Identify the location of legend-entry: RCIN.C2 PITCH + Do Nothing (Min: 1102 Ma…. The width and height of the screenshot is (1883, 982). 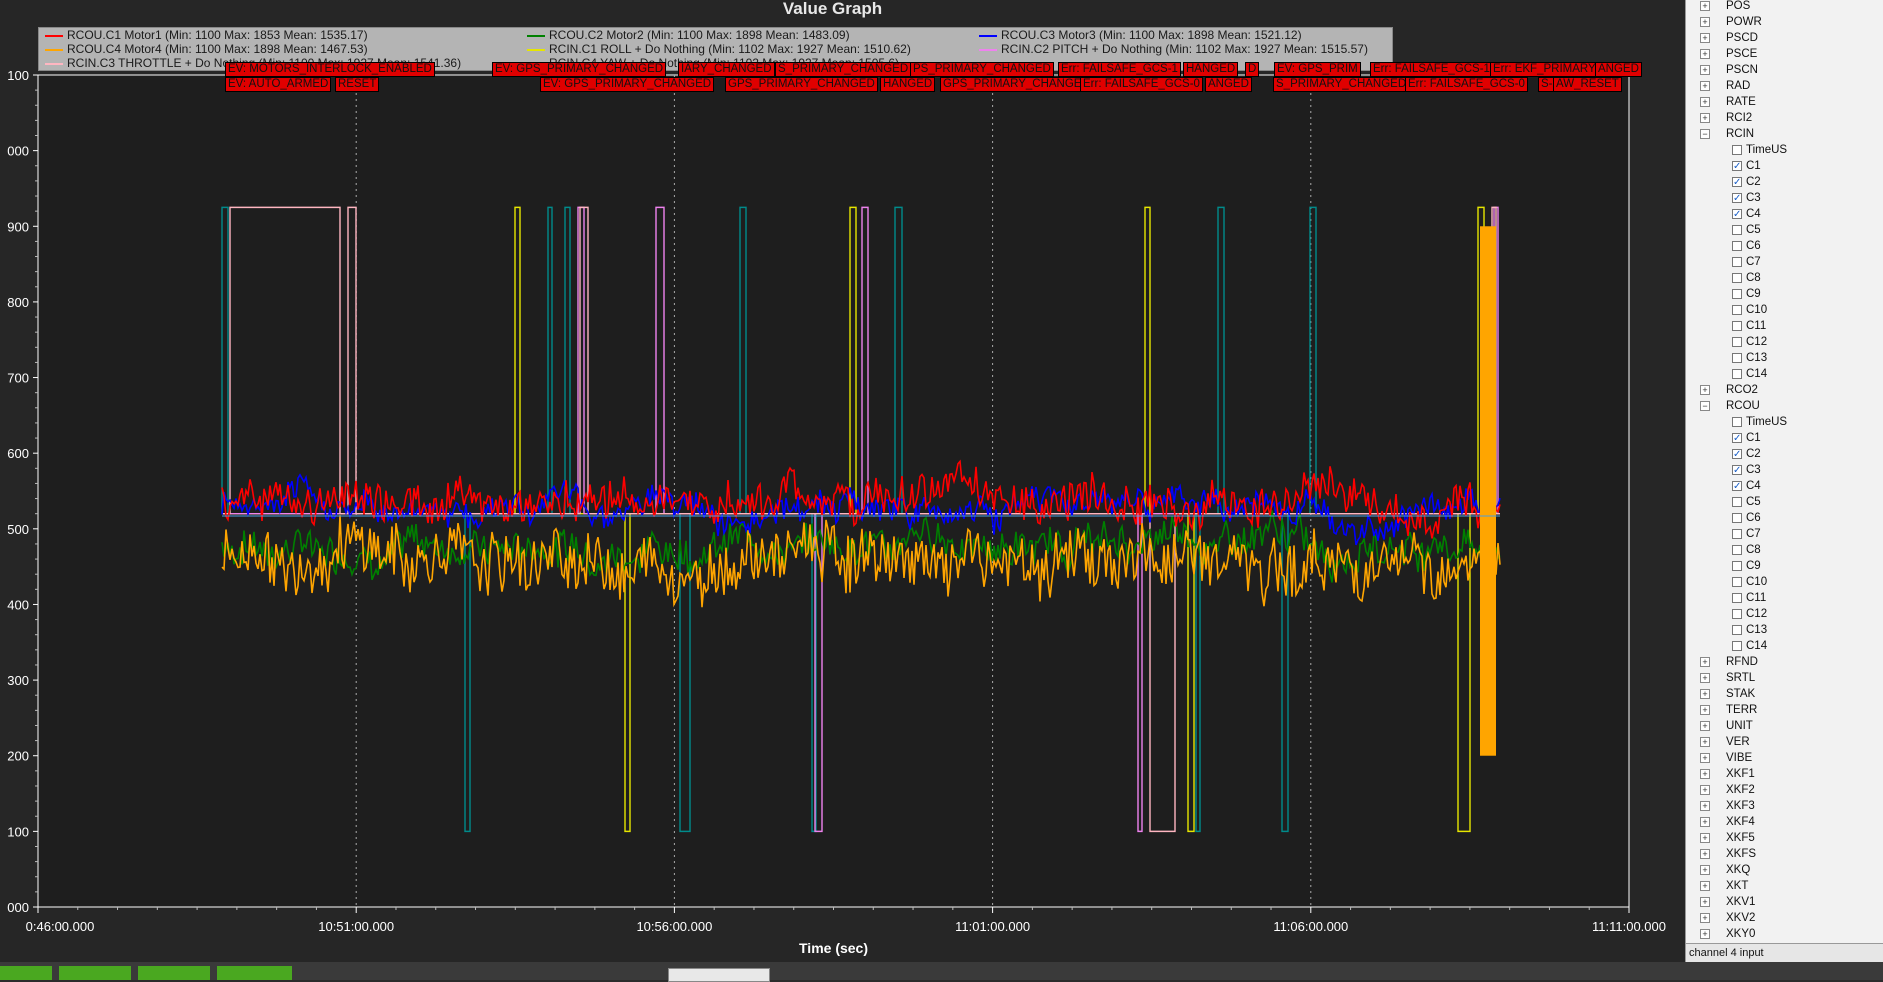
(1173, 49).